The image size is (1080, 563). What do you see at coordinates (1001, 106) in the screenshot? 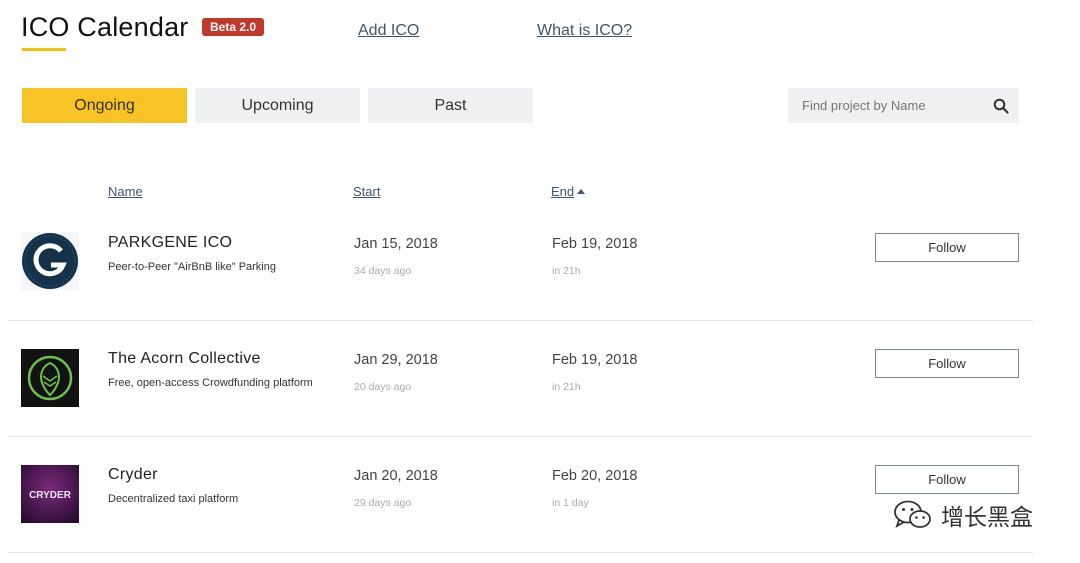
I see `search-icon` at bounding box center [1001, 106].